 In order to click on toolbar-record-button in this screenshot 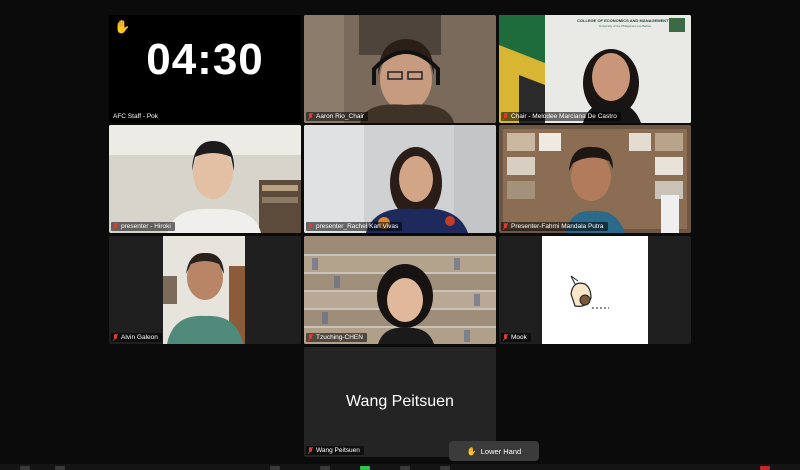, I will do `click(405, 468)`.